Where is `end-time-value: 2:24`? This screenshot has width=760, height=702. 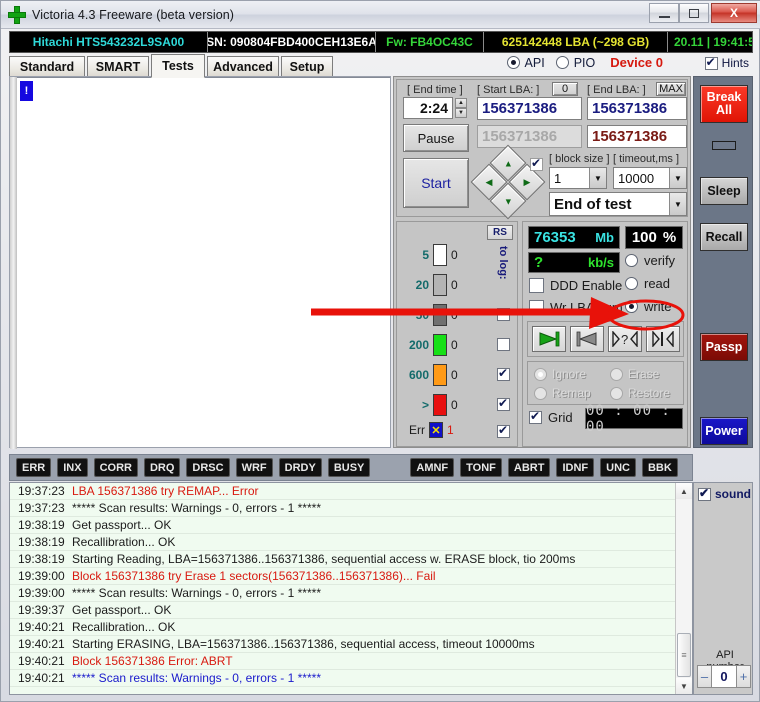 end-time-value: 2:24 is located at coordinates (428, 108).